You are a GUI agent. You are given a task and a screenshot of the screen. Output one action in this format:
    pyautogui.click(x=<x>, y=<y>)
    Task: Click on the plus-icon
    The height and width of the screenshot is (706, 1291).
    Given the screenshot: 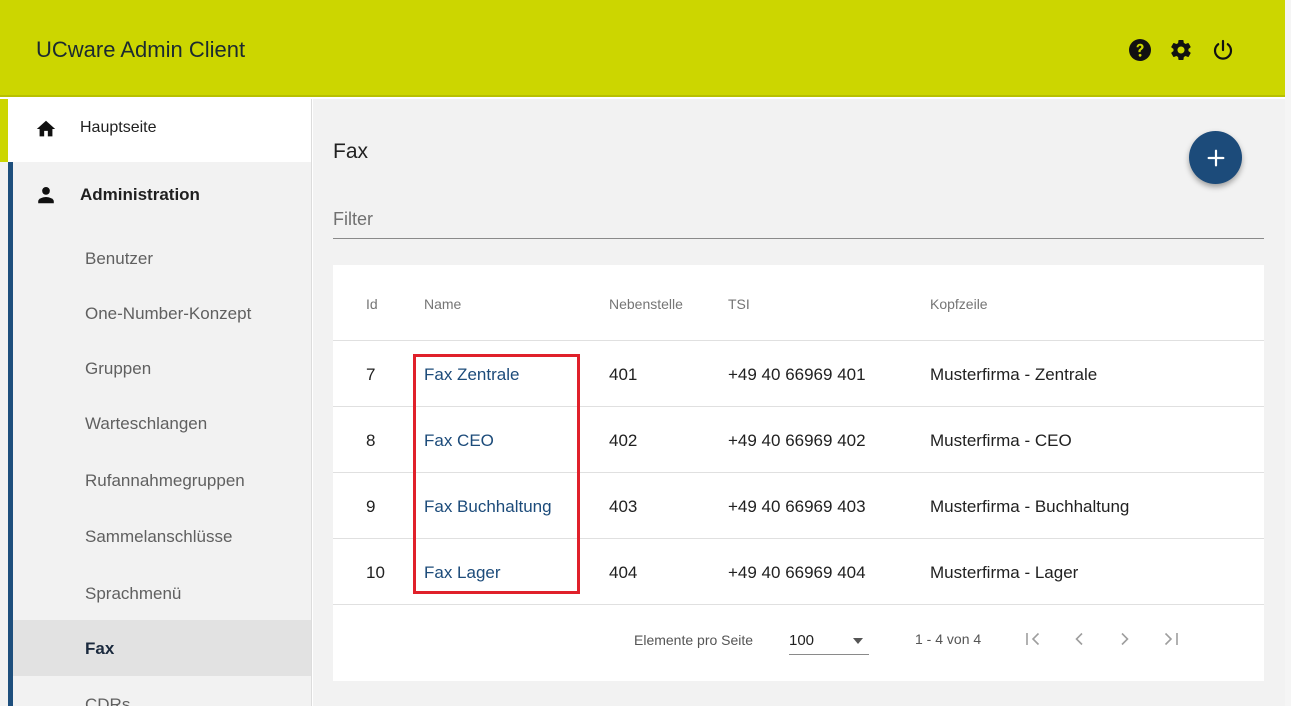 What is the action you would take?
    pyautogui.click(x=1215, y=157)
    